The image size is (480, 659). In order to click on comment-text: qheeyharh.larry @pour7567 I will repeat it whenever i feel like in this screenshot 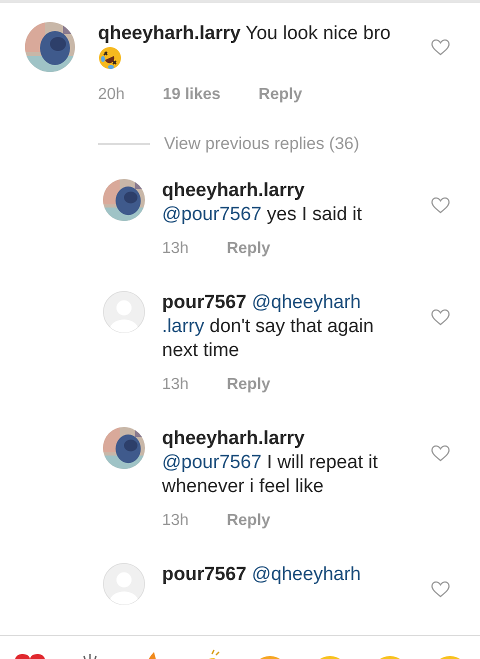, I will do `click(270, 462)`.